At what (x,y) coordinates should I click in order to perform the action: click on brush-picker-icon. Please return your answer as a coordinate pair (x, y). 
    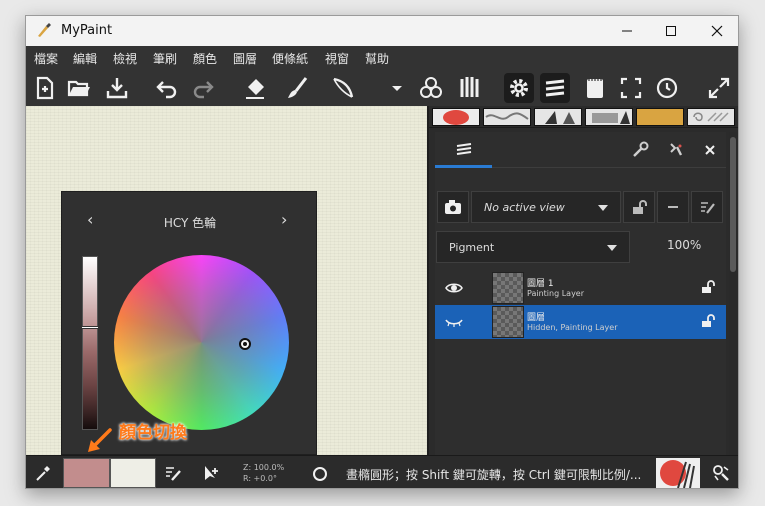
    Looking at the image, I should click on (721, 473).